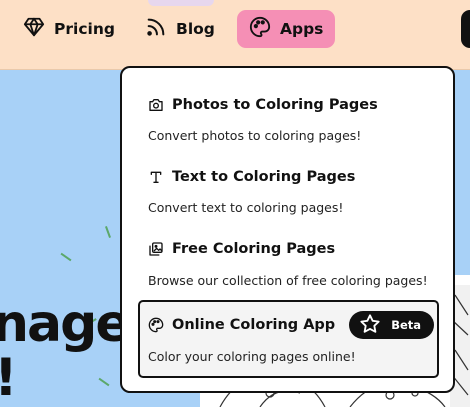  I want to click on menu-item-description: Color your coloring pages online!, so click(252, 356).